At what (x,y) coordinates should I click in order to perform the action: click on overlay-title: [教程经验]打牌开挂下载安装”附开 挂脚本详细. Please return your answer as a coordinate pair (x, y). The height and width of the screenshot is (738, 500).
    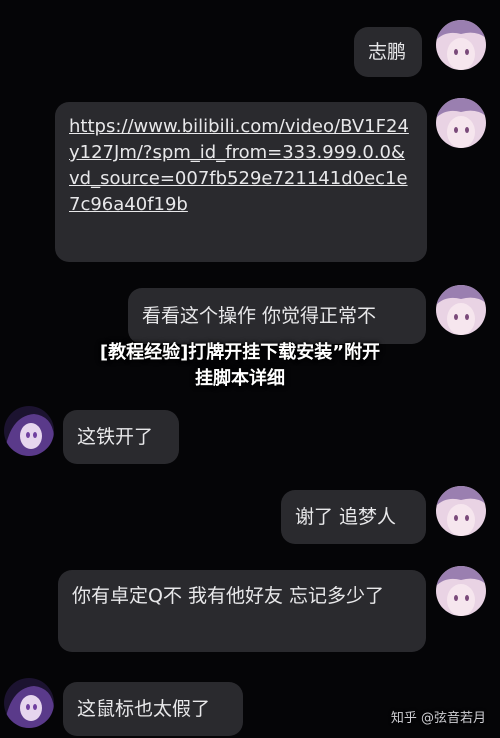
    Looking at the image, I should click on (240, 366).